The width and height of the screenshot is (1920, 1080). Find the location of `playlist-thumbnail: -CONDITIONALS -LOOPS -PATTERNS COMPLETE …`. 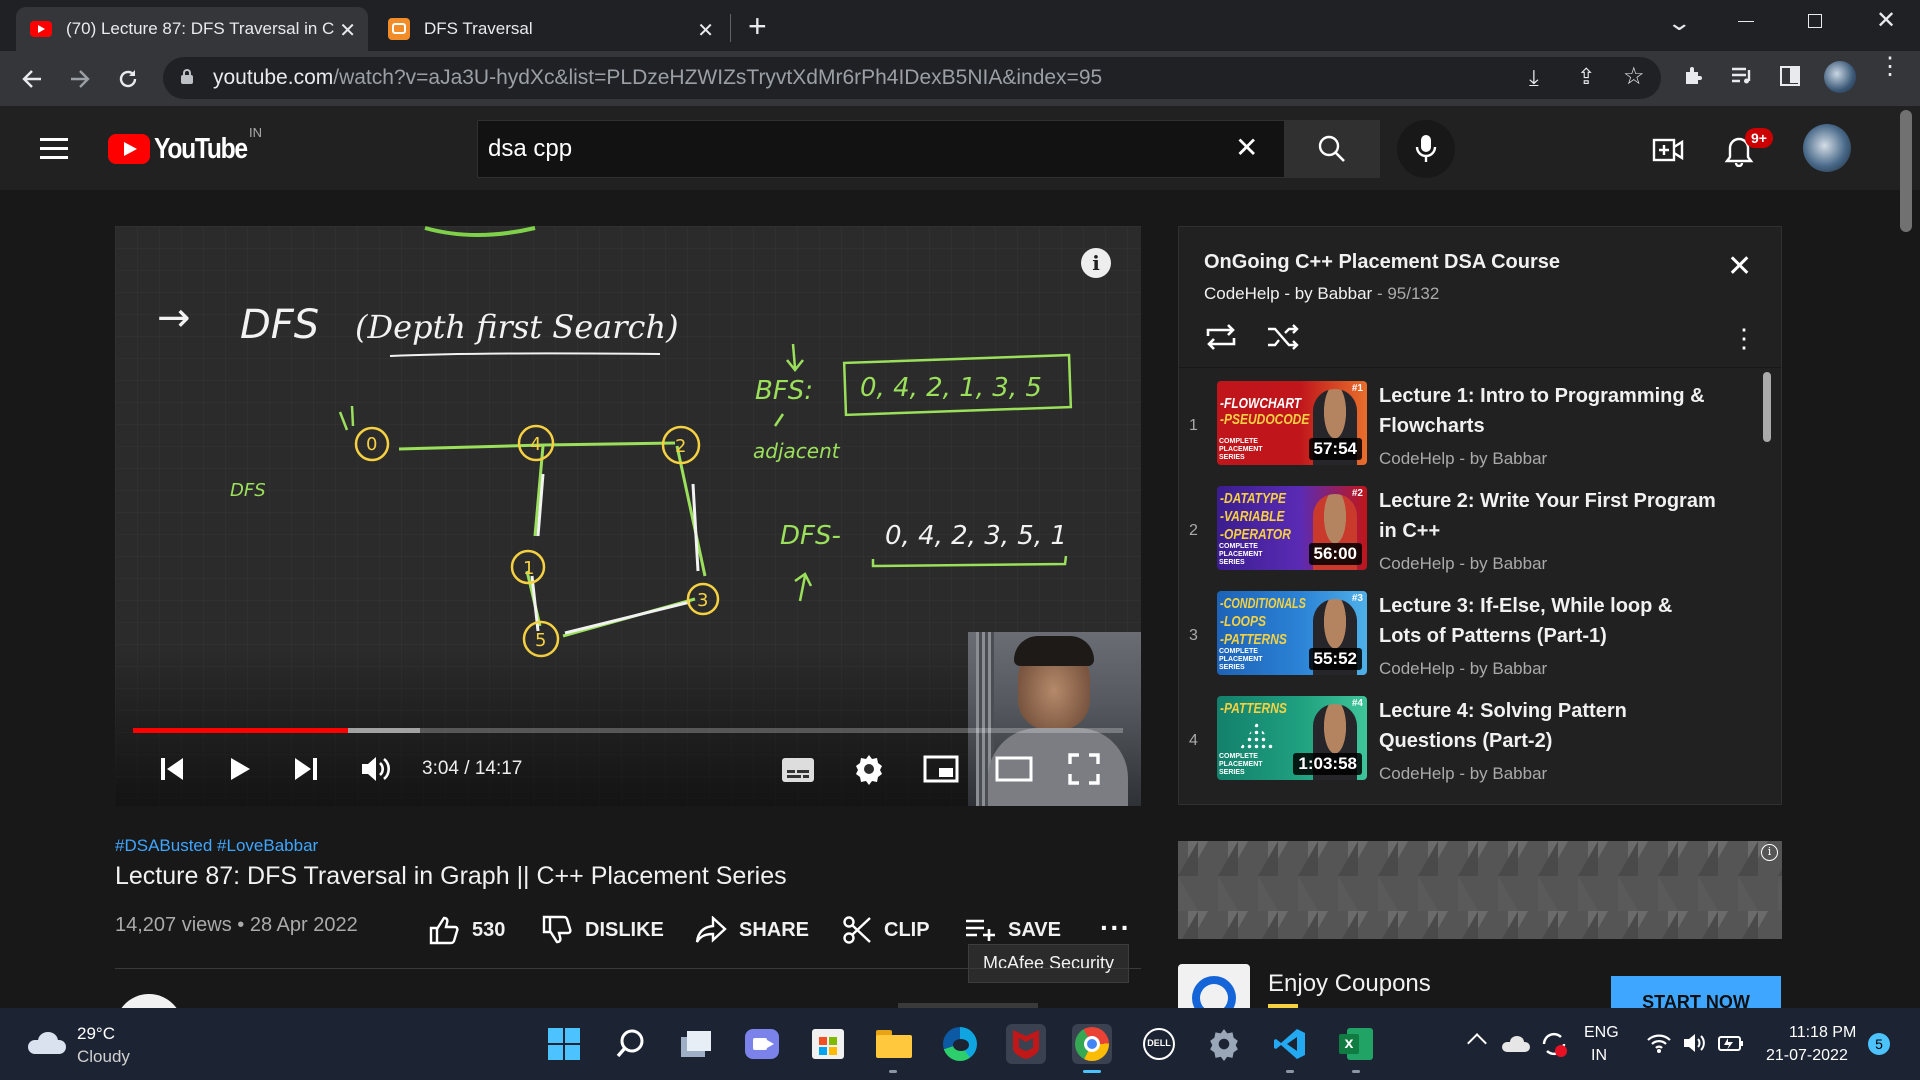

playlist-thumbnail: -CONDITIONALS -LOOPS -PATTERNS COMPLETE … is located at coordinates (1292, 633).